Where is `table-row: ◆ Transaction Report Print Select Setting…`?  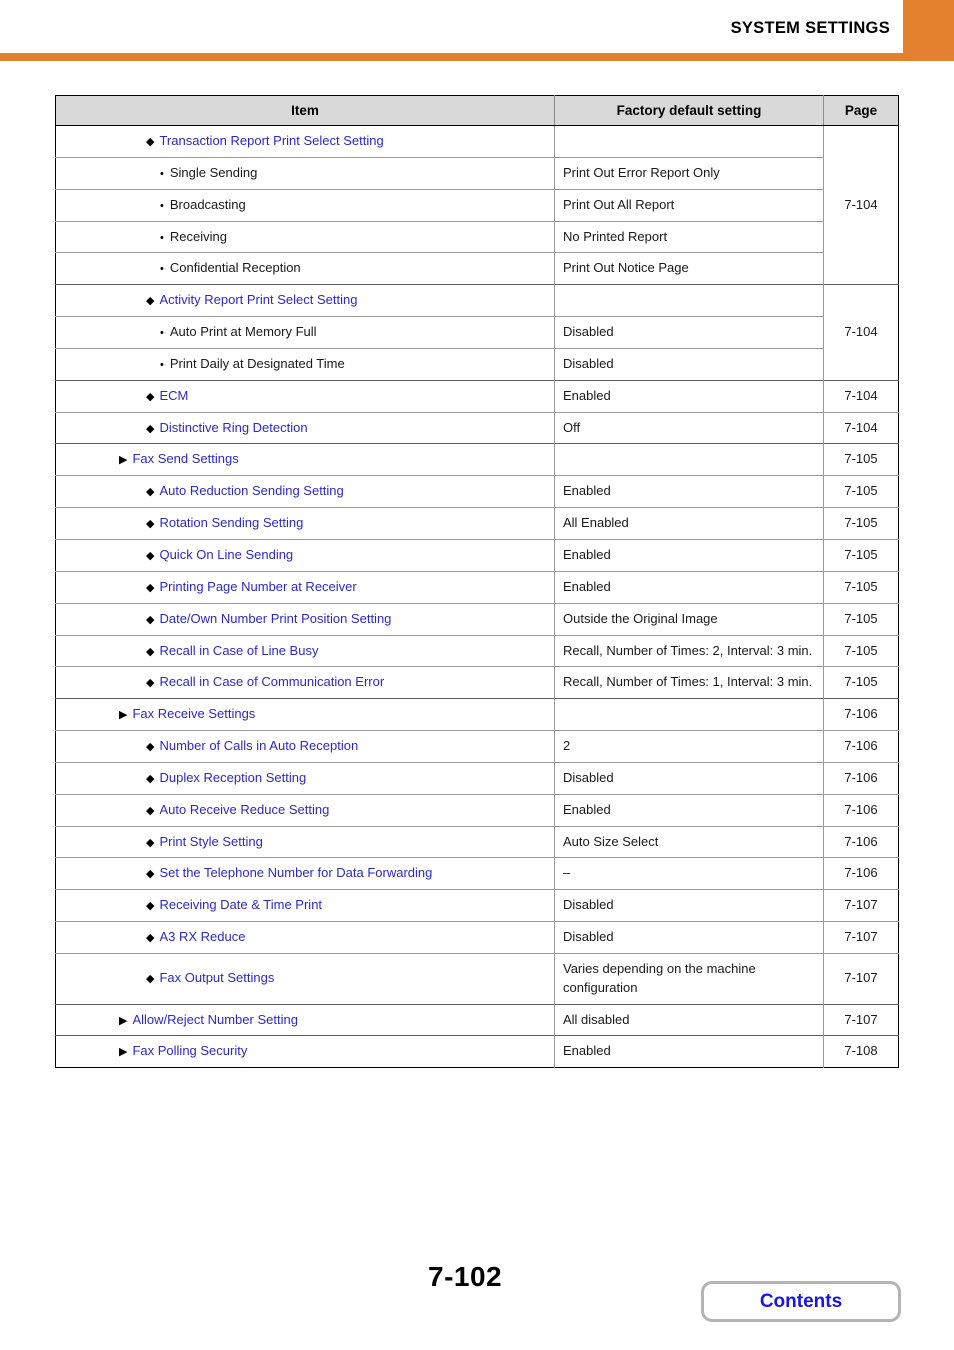
table-row: ◆ Transaction Report Print Select Setting… is located at coordinates (477, 168).